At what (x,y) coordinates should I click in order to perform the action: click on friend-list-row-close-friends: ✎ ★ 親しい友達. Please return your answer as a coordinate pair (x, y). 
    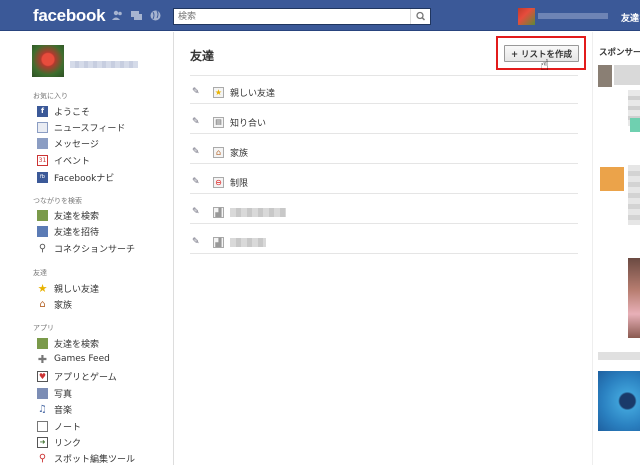
    Looking at the image, I should click on (384, 92).